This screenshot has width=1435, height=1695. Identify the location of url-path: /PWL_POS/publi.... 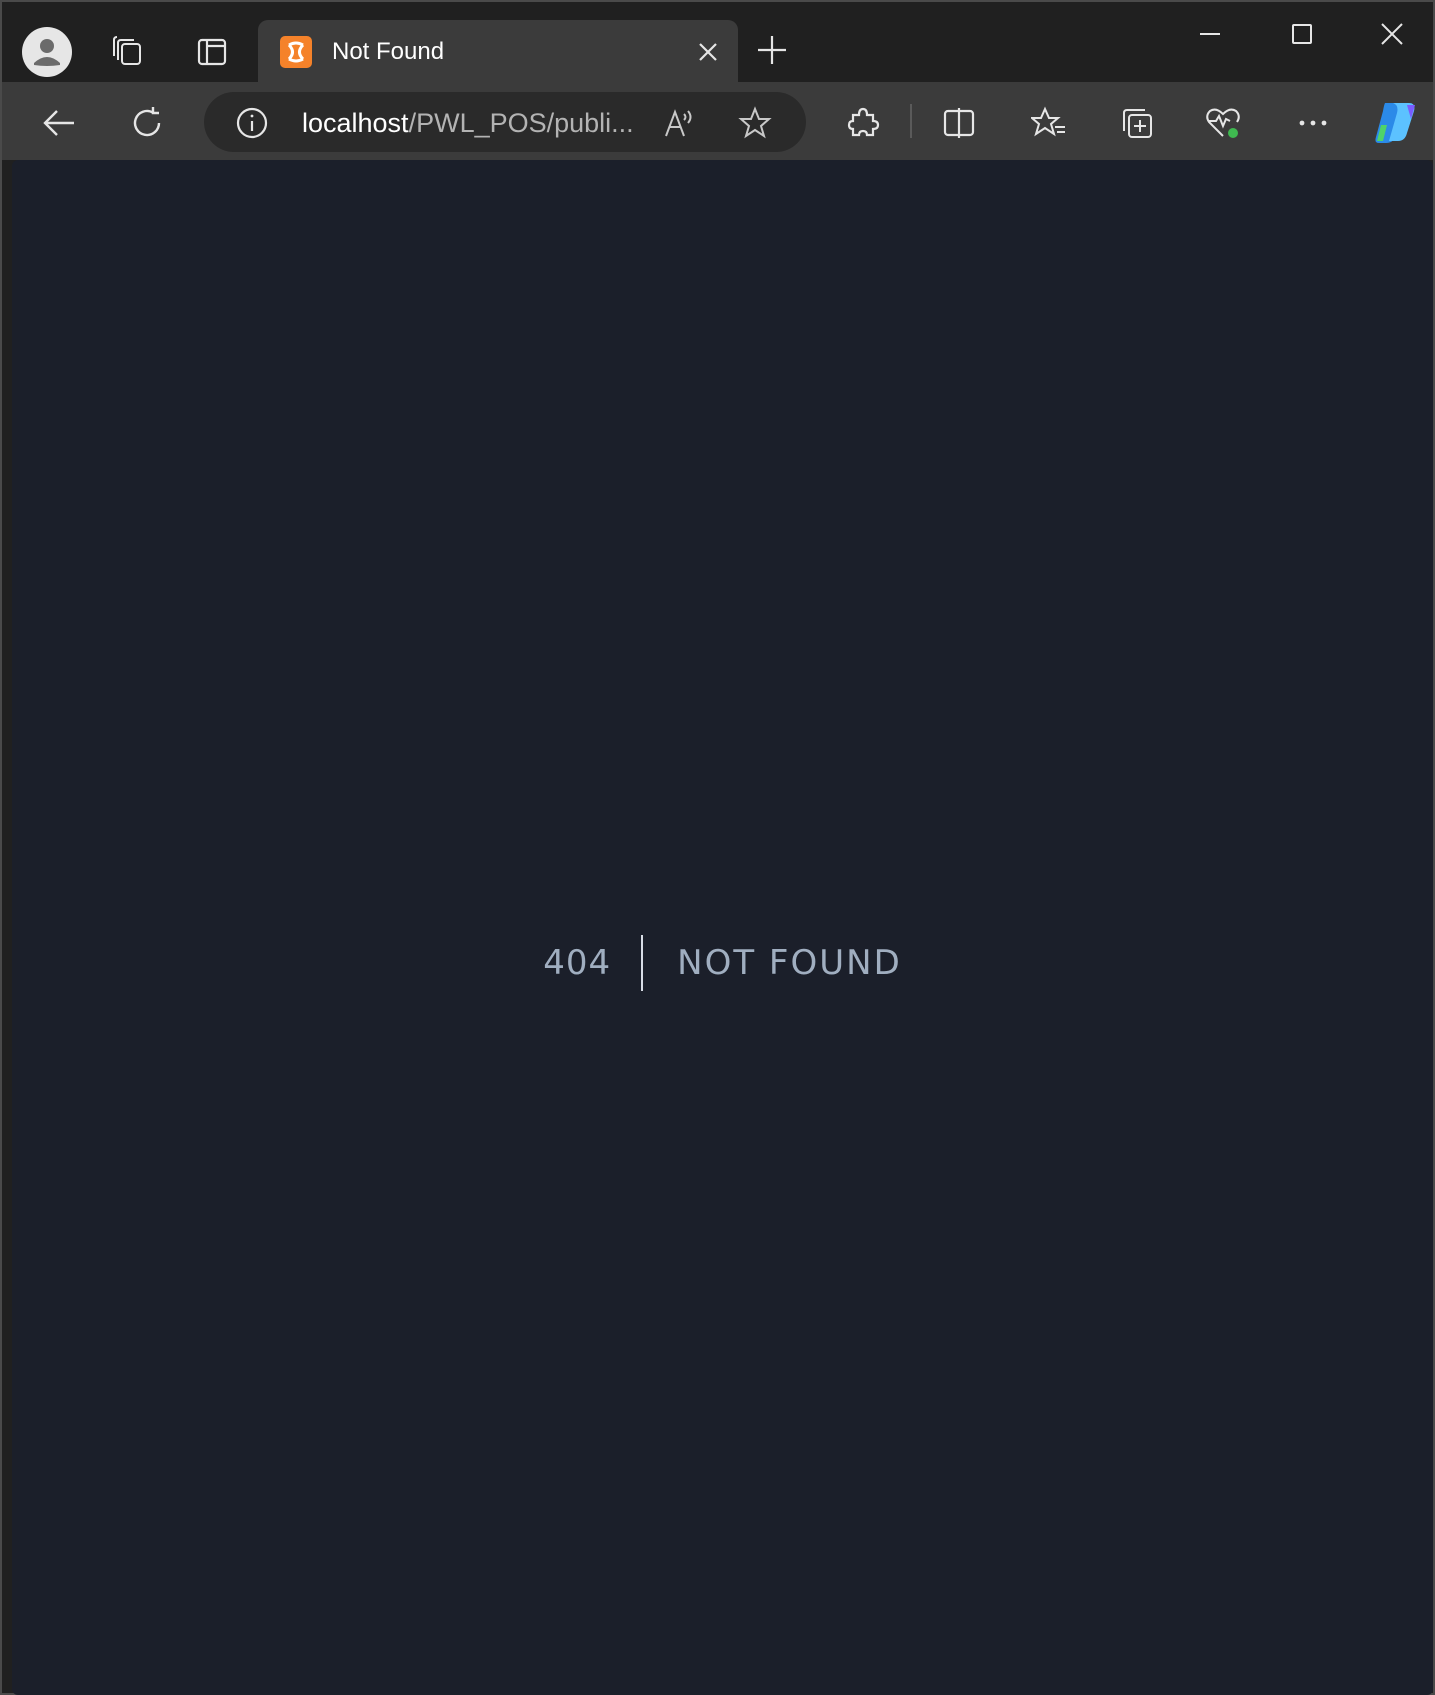
(521, 123).